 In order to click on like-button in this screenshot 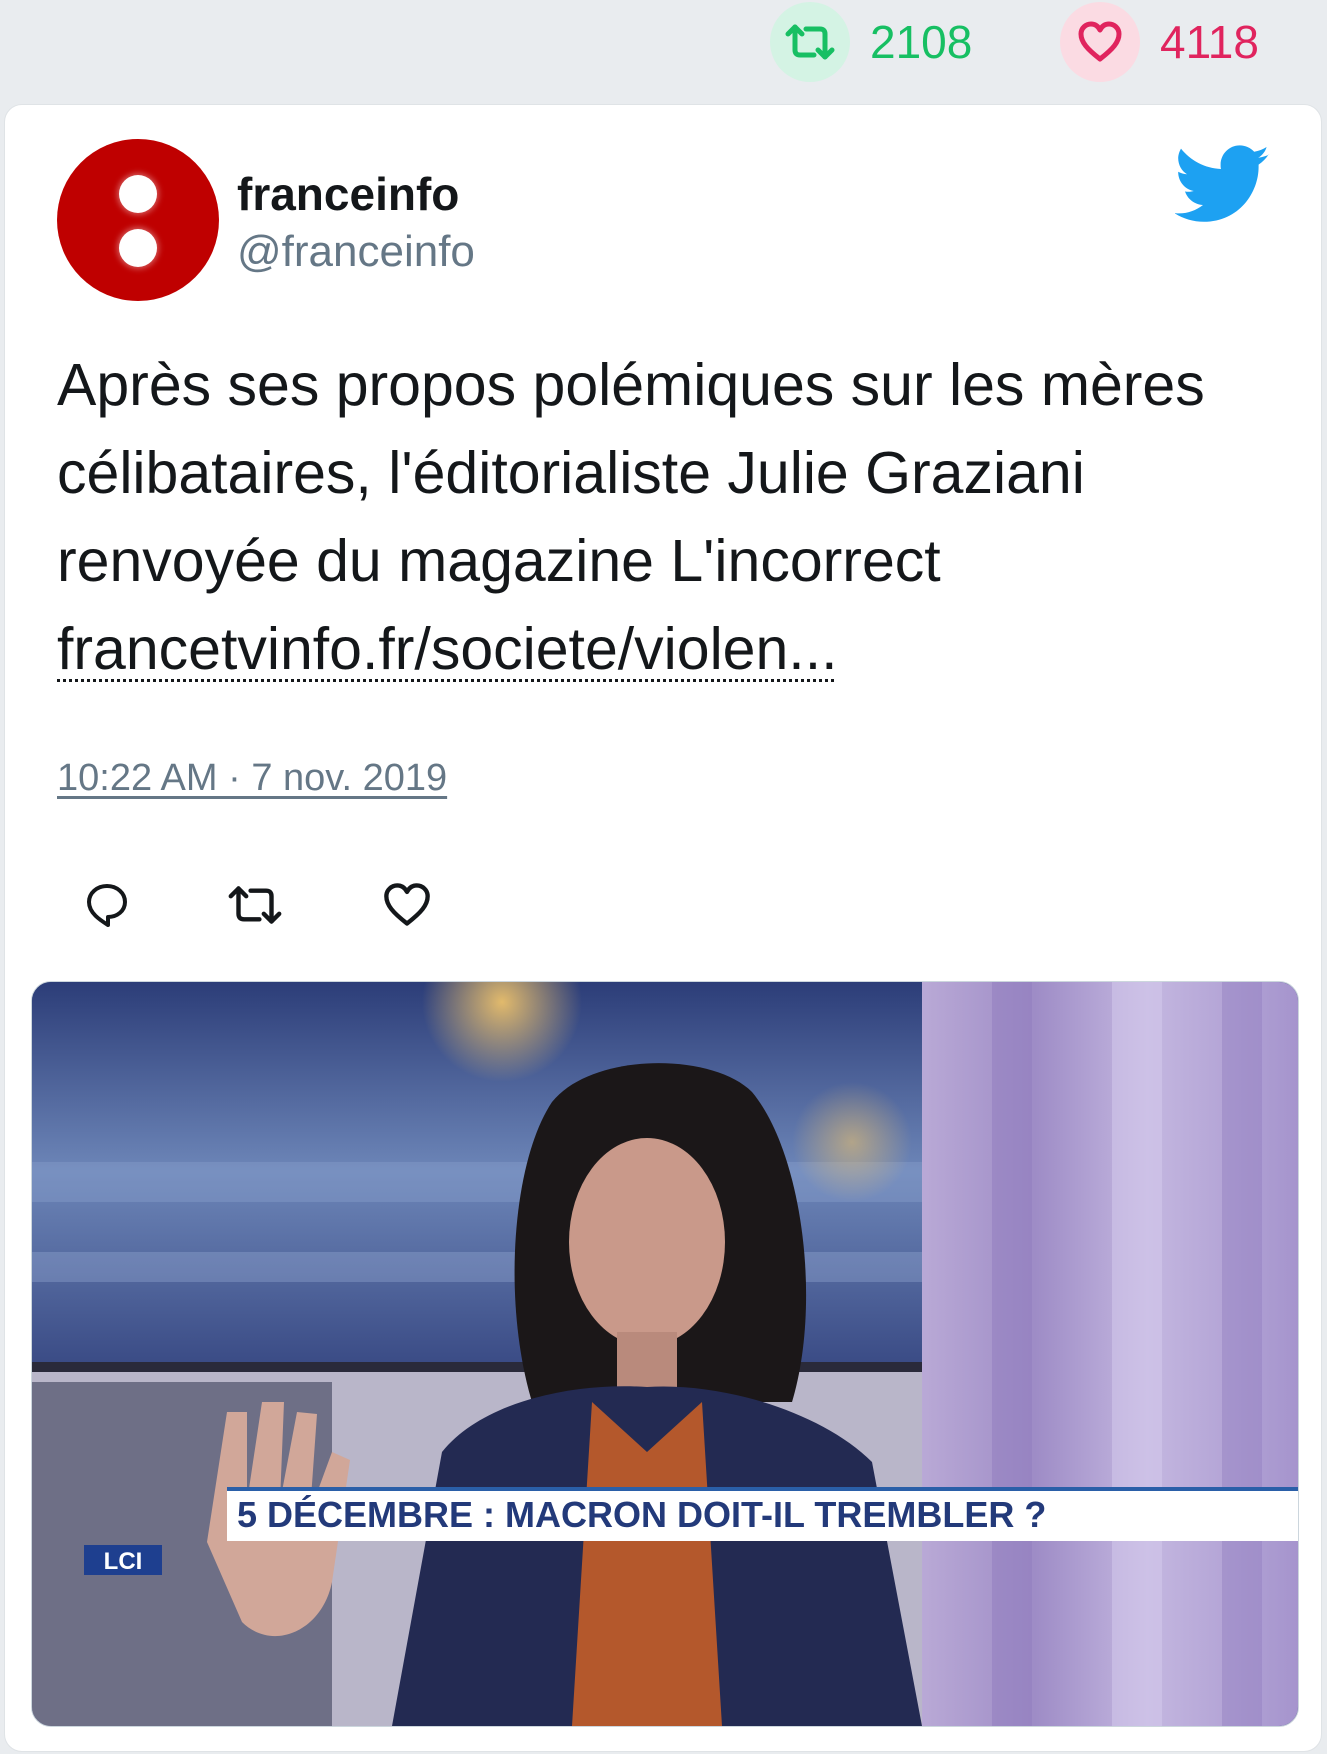, I will do `click(407, 905)`.